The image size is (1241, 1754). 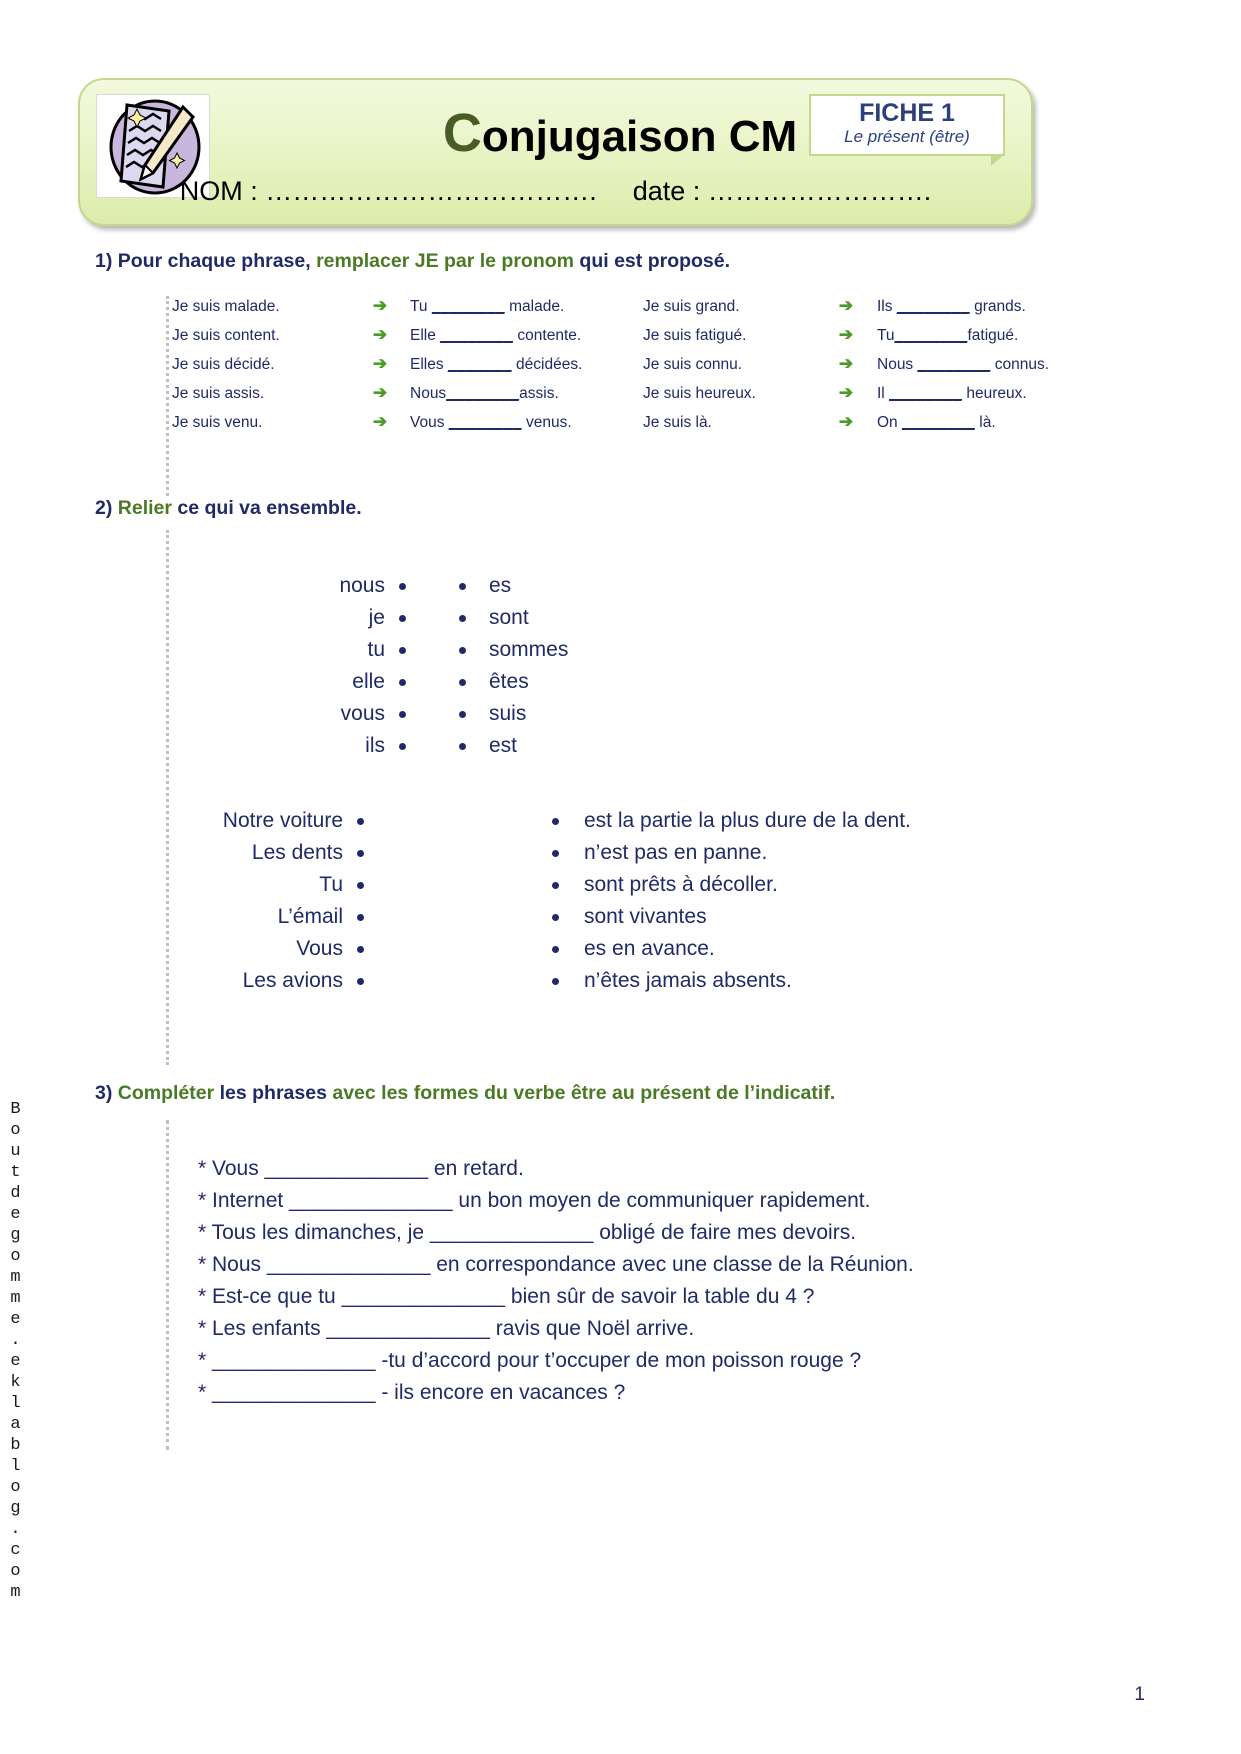 I want to click on predicate-right: es en avance., so click(x=649, y=949).